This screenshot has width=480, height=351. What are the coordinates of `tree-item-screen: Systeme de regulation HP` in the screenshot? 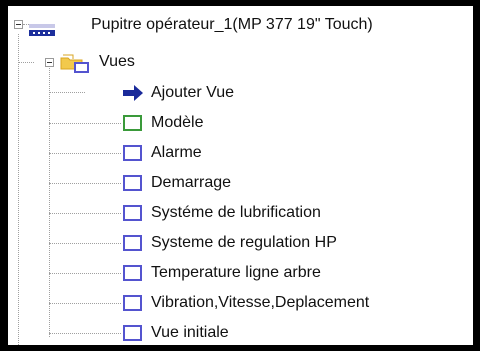 It's located at (238, 243).